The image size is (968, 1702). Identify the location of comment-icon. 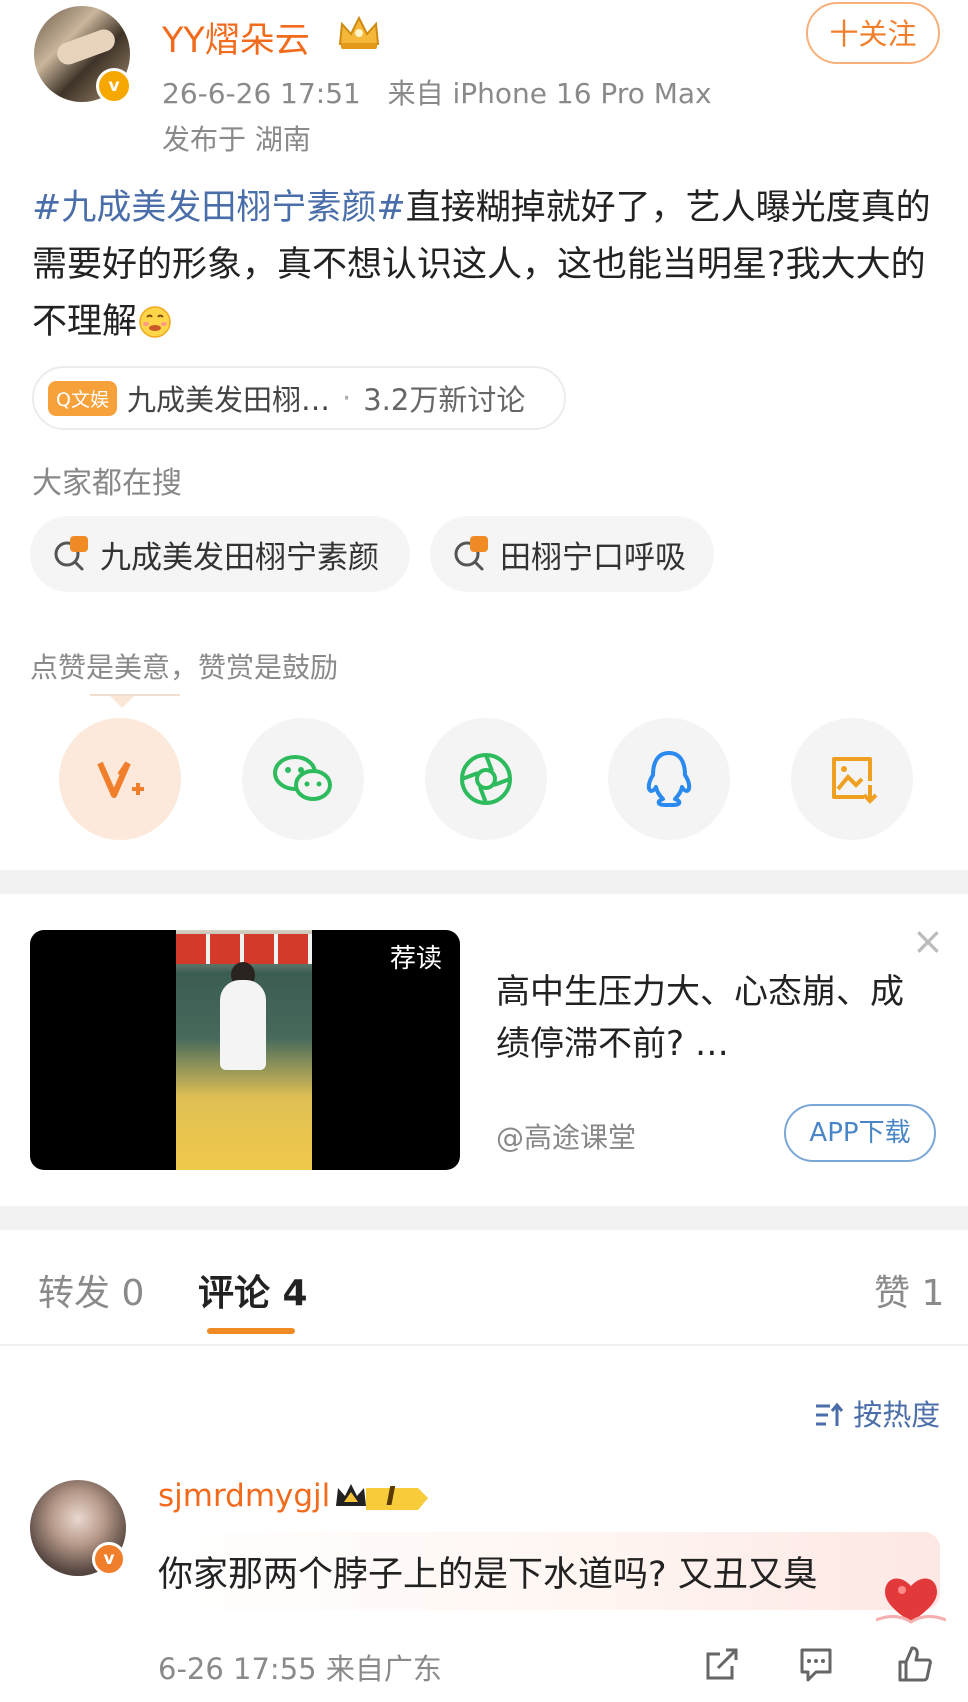
(816, 1664).